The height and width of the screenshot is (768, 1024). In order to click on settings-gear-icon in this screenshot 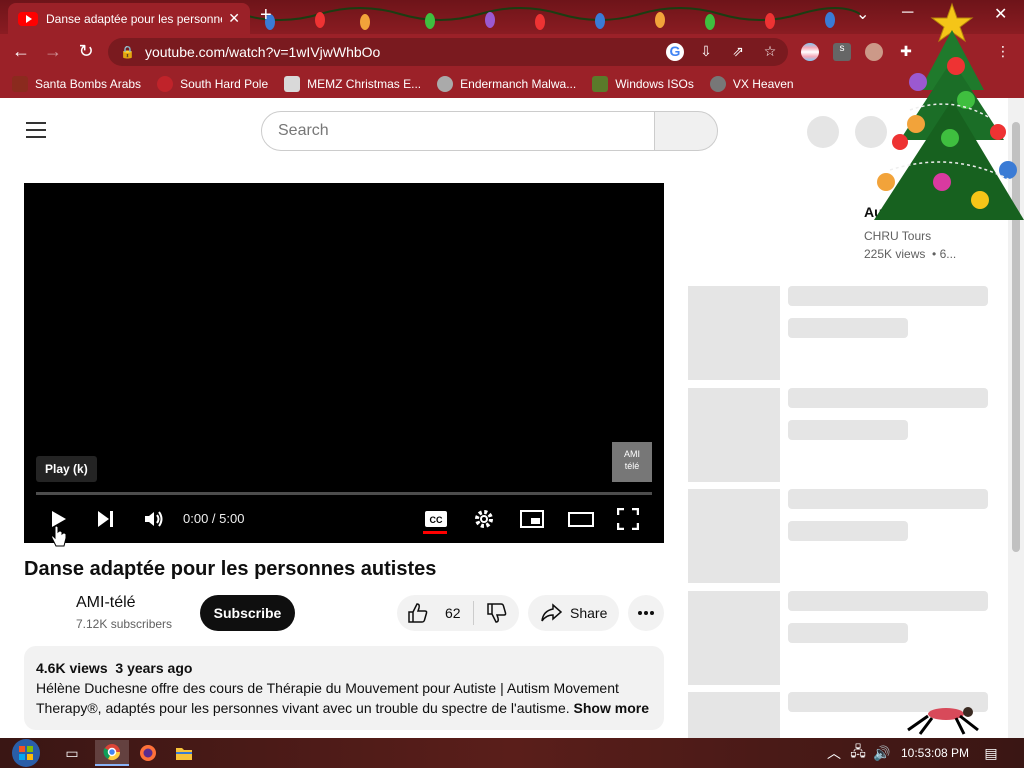, I will do `click(484, 519)`.